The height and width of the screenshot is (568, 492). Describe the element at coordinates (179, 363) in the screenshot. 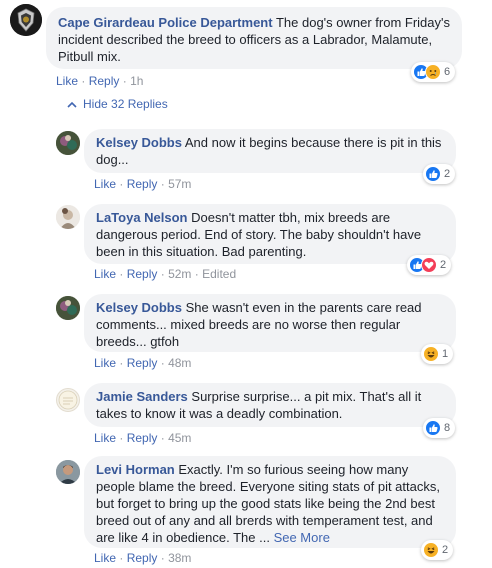

I see `timestamp: 48m` at that location.